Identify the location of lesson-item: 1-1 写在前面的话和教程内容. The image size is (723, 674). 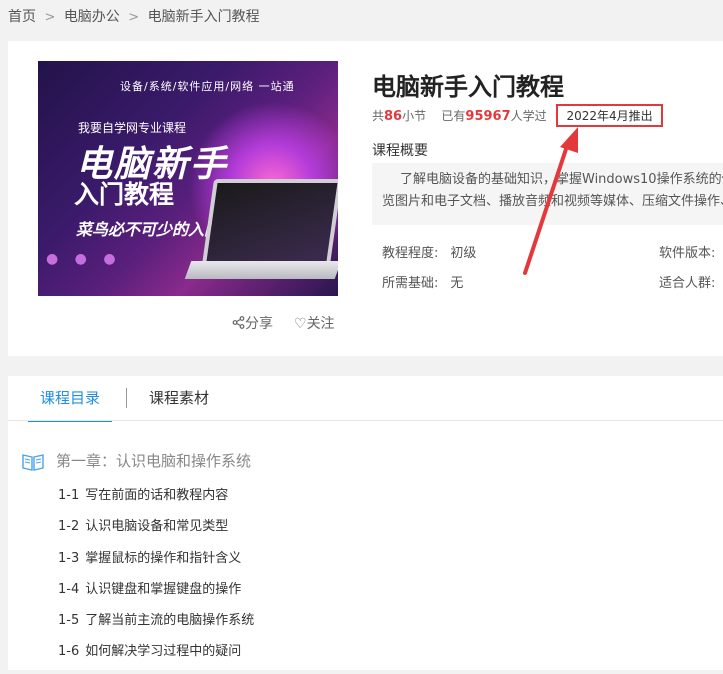
(156, 501).